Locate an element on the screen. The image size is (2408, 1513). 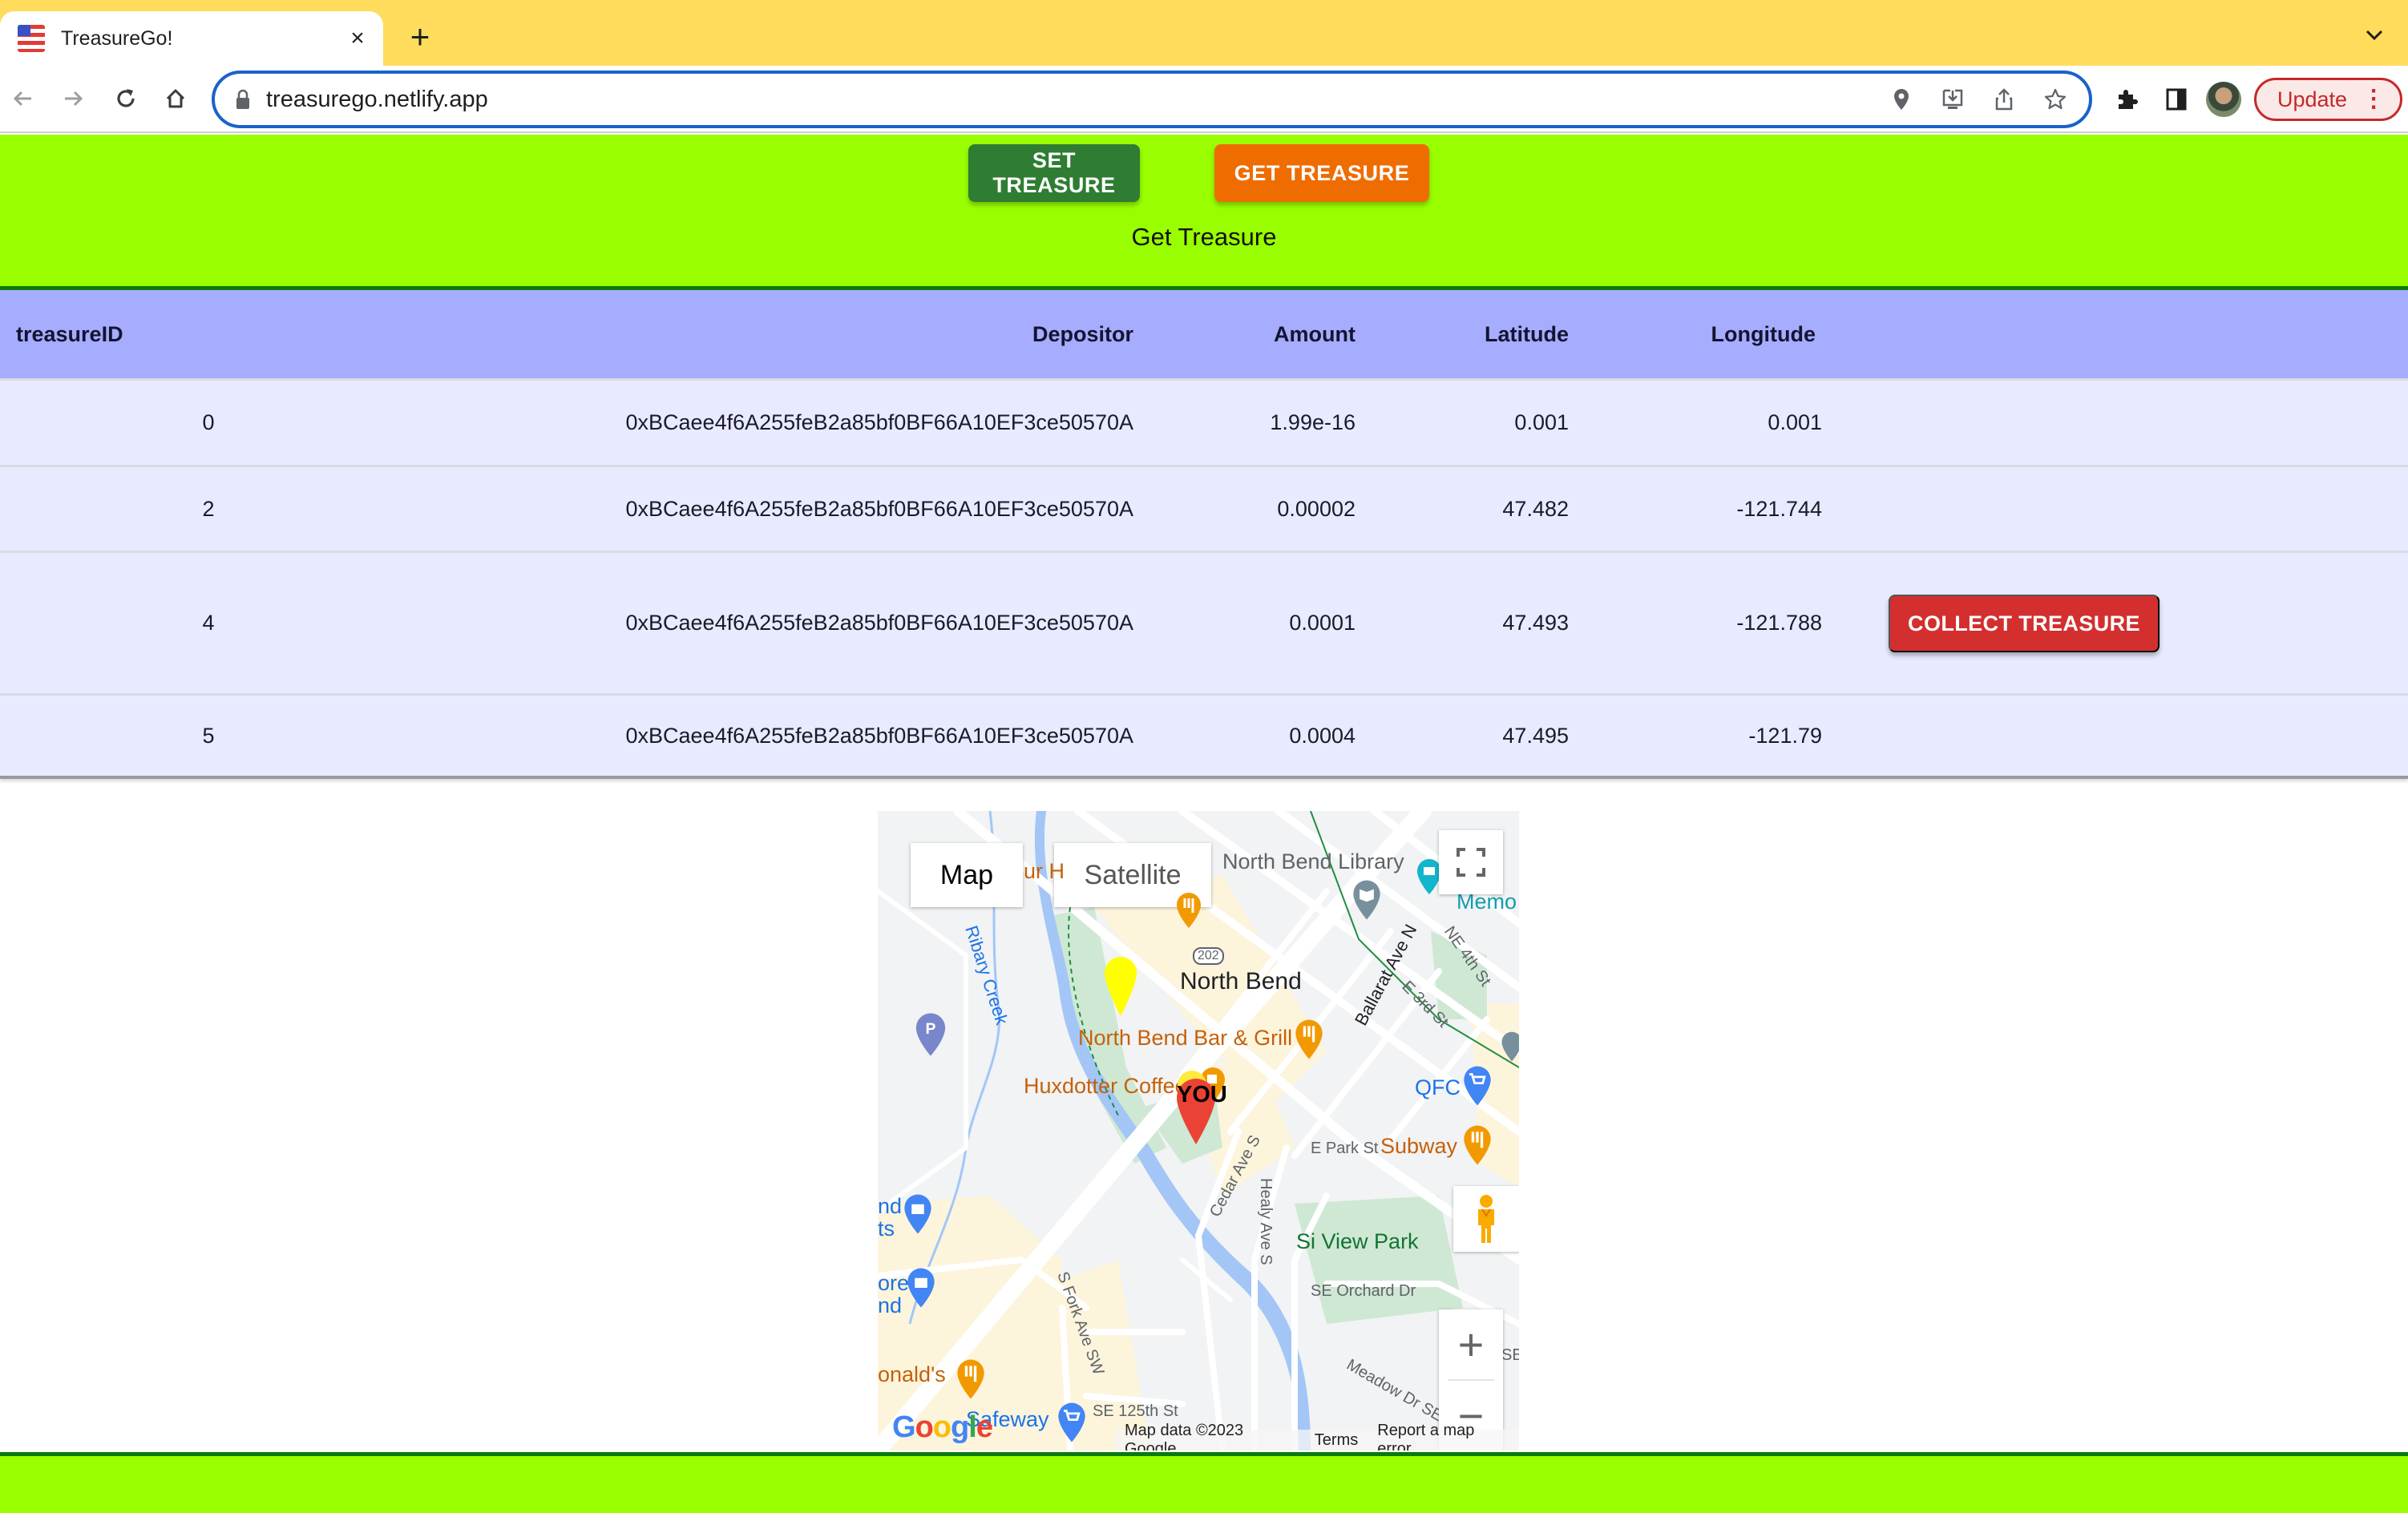
map-label-orchard: SE Orchard Dr is located at coordinates (1363, 1291).